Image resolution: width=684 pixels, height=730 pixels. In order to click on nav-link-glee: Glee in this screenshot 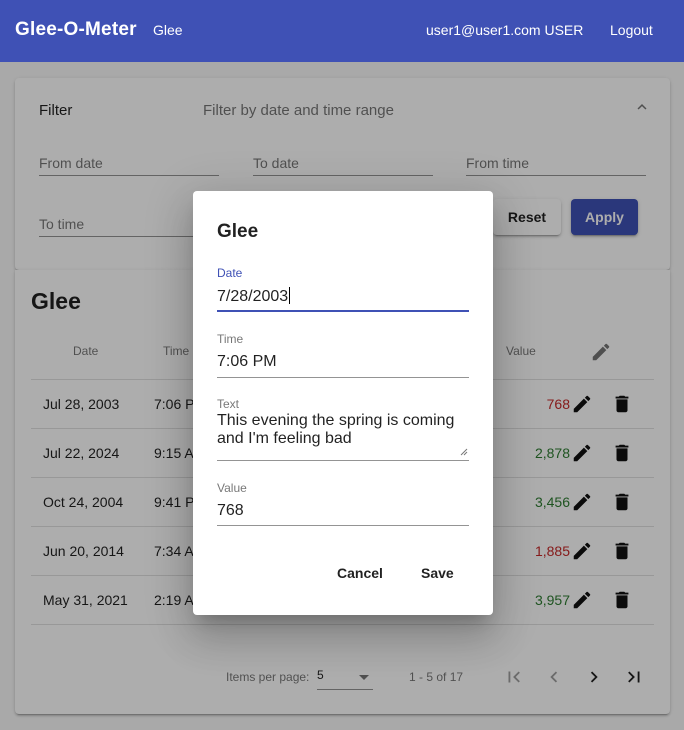, I will do `click(168, 30)`.